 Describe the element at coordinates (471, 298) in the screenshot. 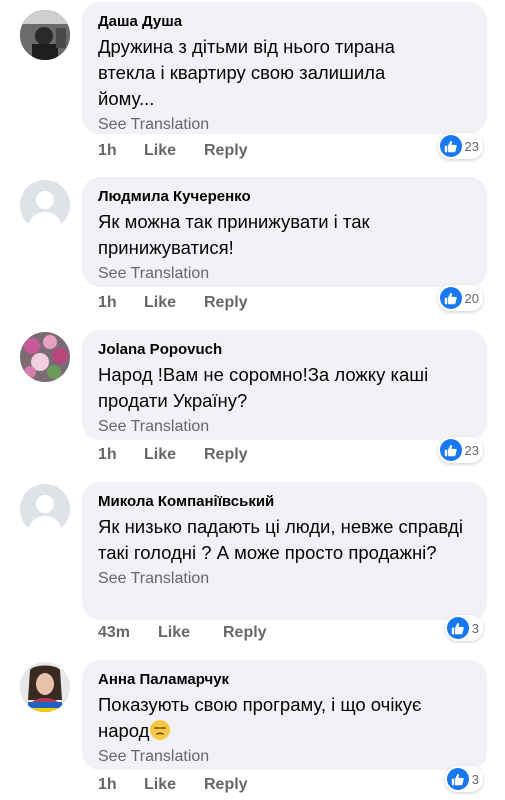

I see `reaction-count-text: 20` at that location.